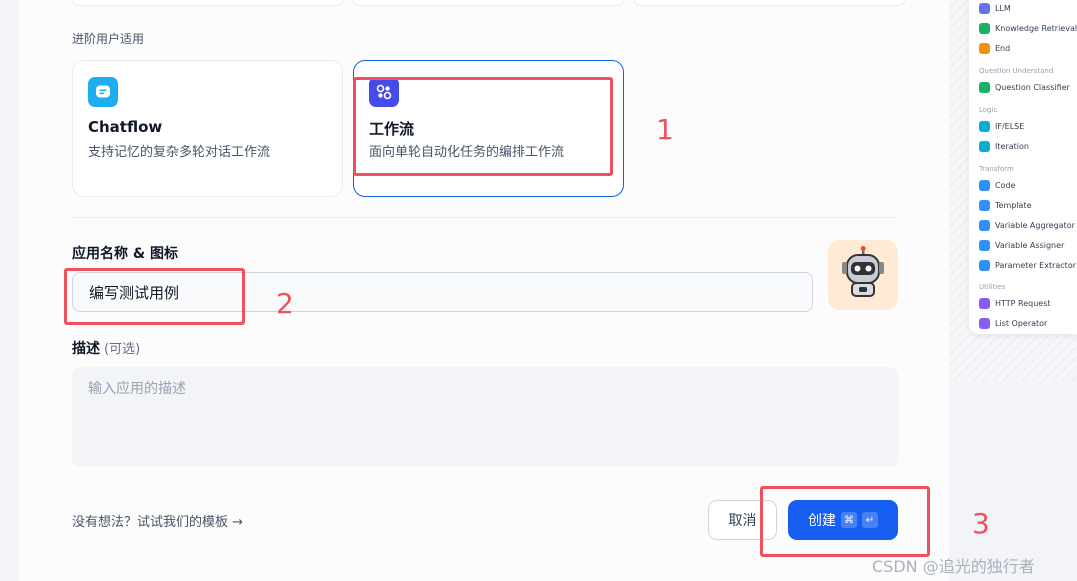 This screenshot has width=1077, height=581. I want to click on divider, so click(485, 217).